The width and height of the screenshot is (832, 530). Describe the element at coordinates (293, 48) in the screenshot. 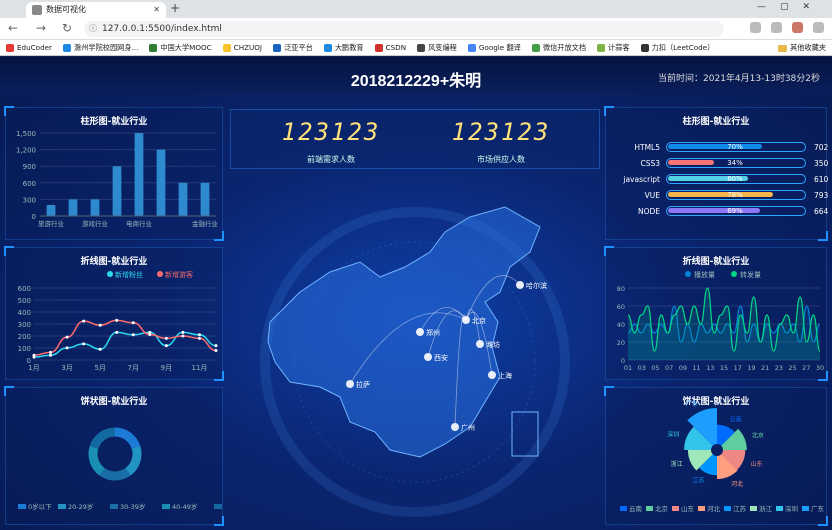

I see `bookmark-item: 泛亚平台` at that location.